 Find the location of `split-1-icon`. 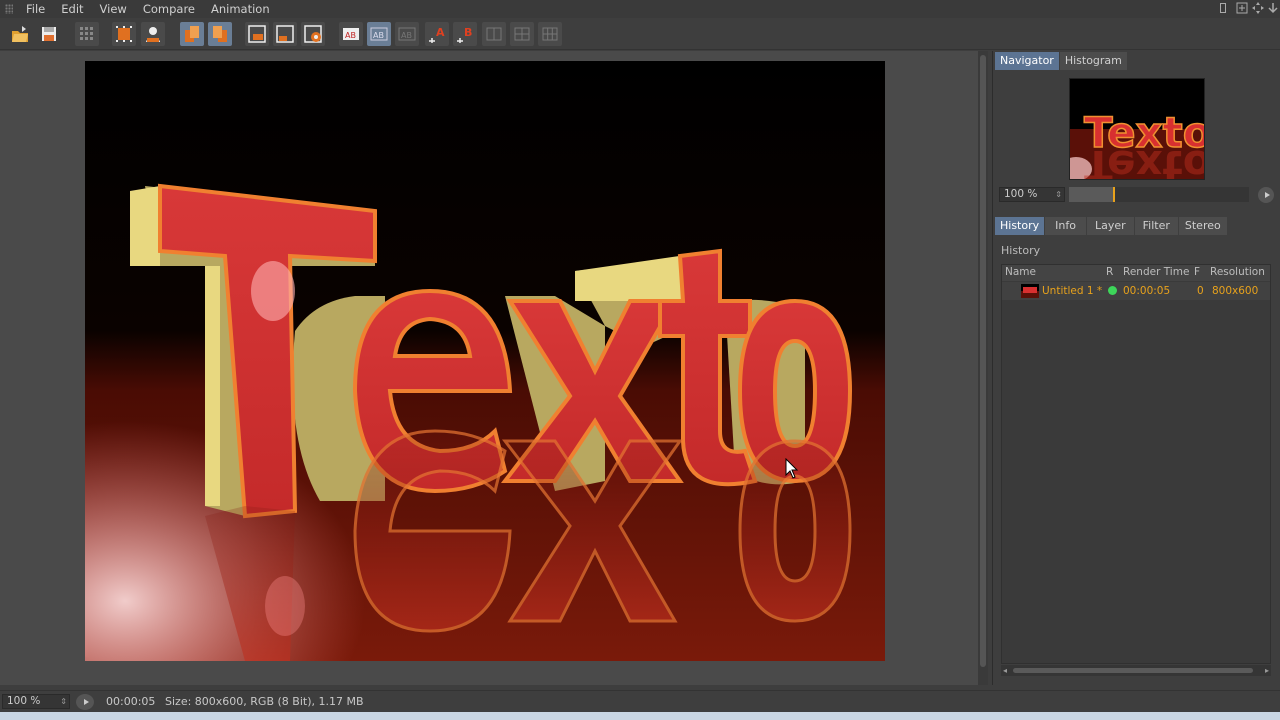

split-1-icon is located at coordinates (494, 34).